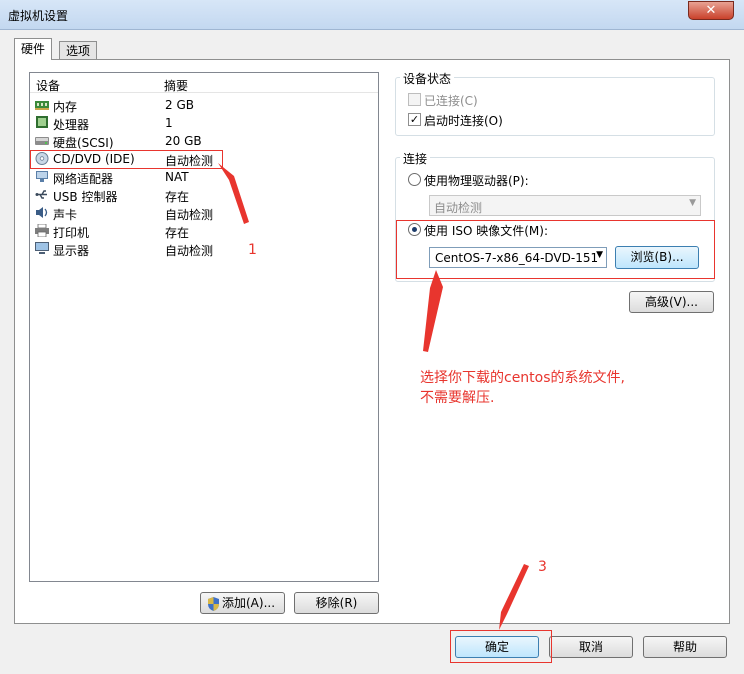 This screenshot has width=744, height=674. Describe the element at coordinates (427, 78) in the screenshot. I see `device-status-title: 设备状态` at that location.